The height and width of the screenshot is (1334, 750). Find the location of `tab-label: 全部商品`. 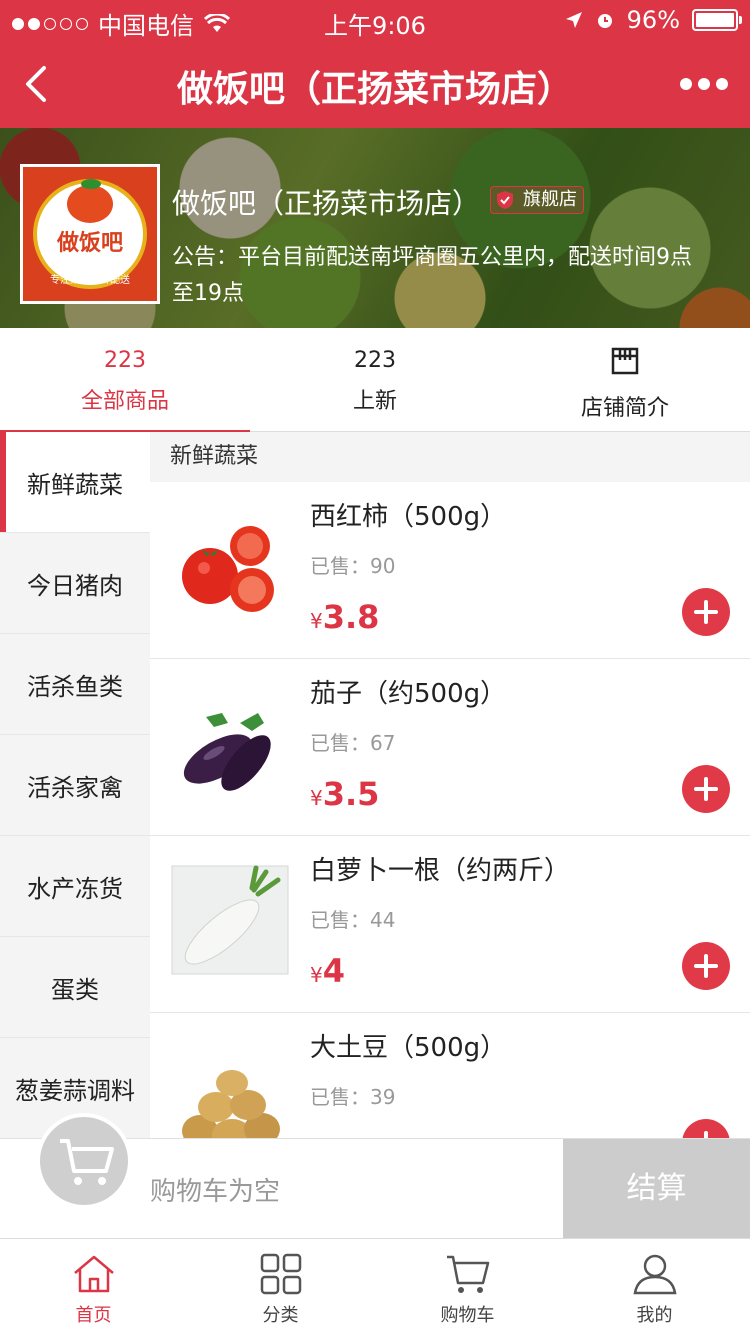

tab-label: 全部商品 is located at coordinates (124, 401).